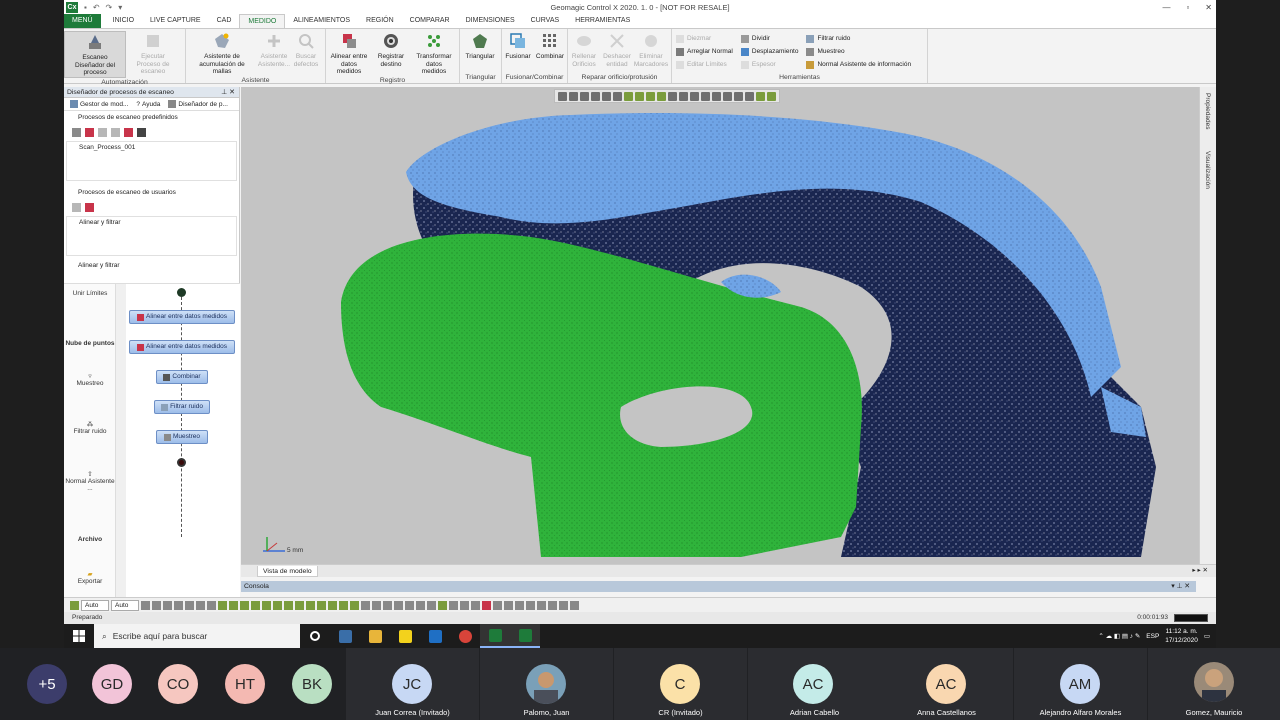  I want to click on view-top-icon, so click(606, 96).